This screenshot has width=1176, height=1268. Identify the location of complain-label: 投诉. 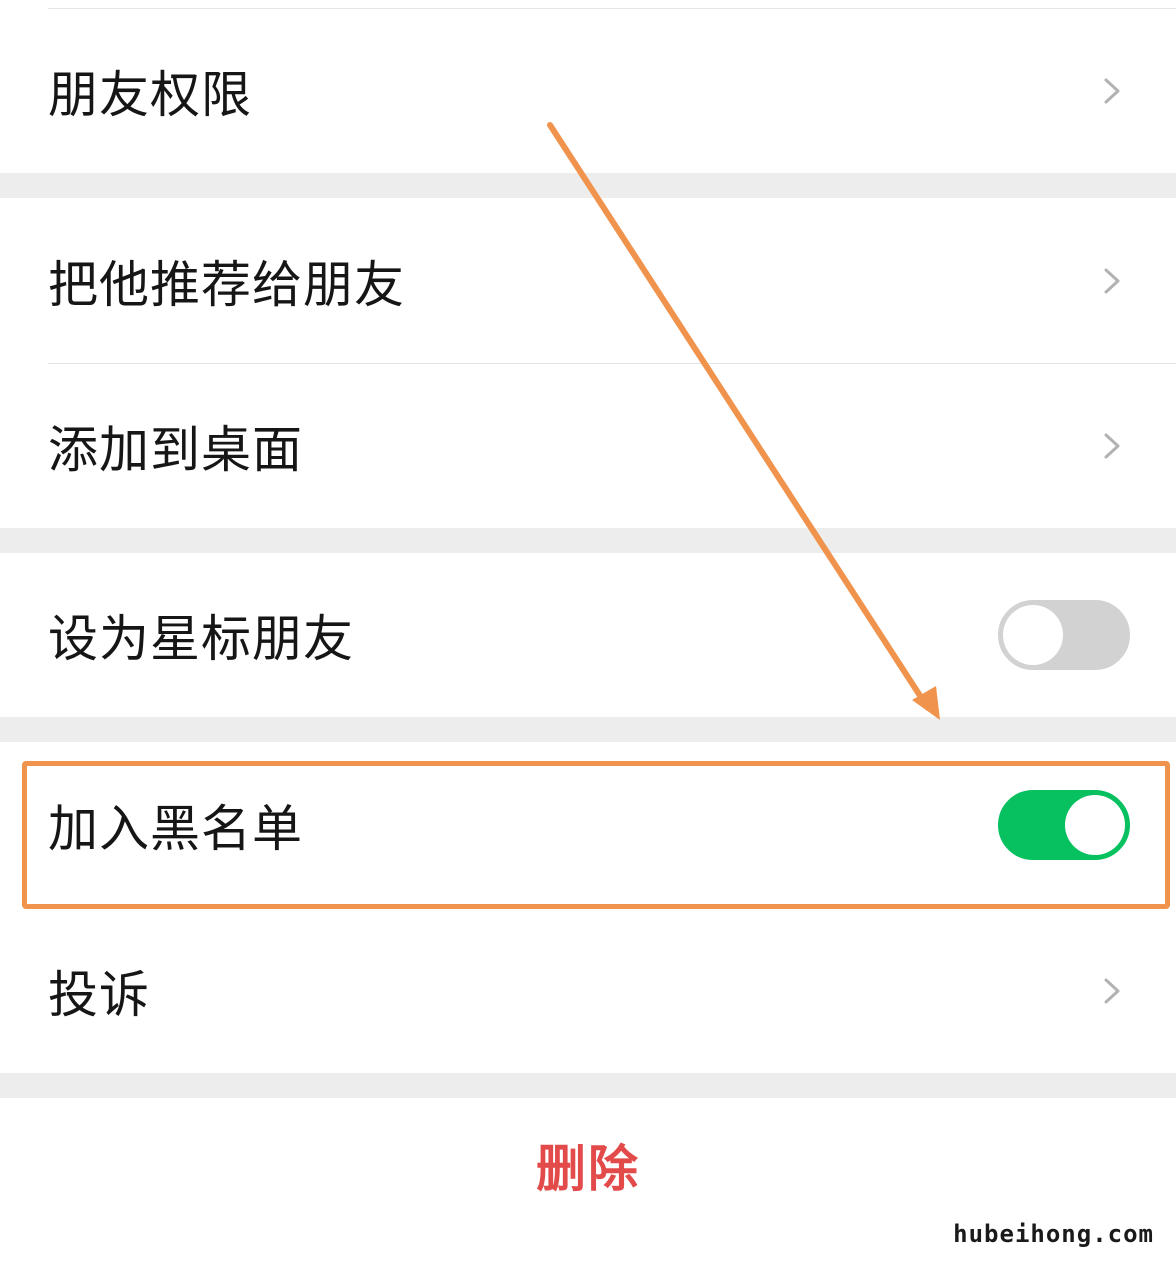
(99, 994).